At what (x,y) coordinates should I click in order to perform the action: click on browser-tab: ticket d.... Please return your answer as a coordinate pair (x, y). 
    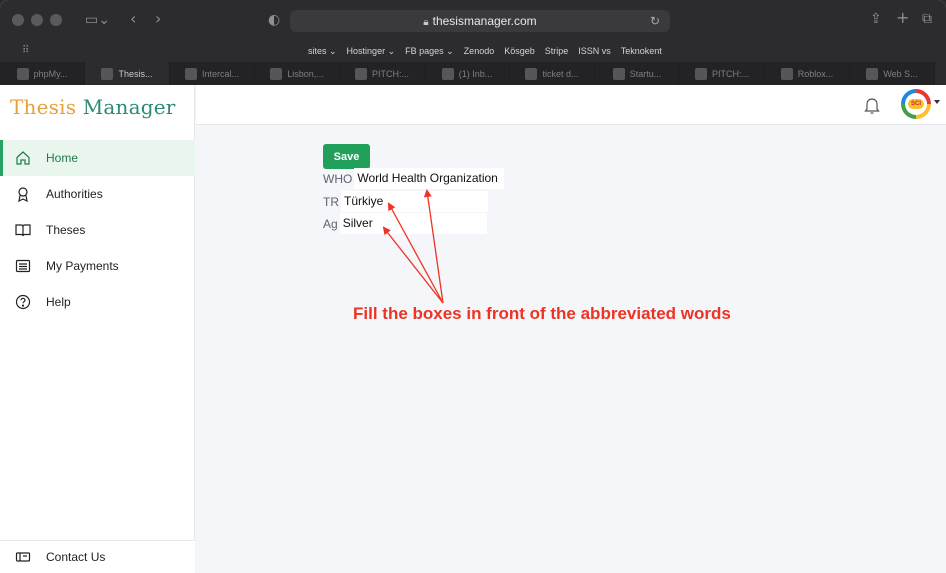
    Looking at the image, I should click on (552, 73).